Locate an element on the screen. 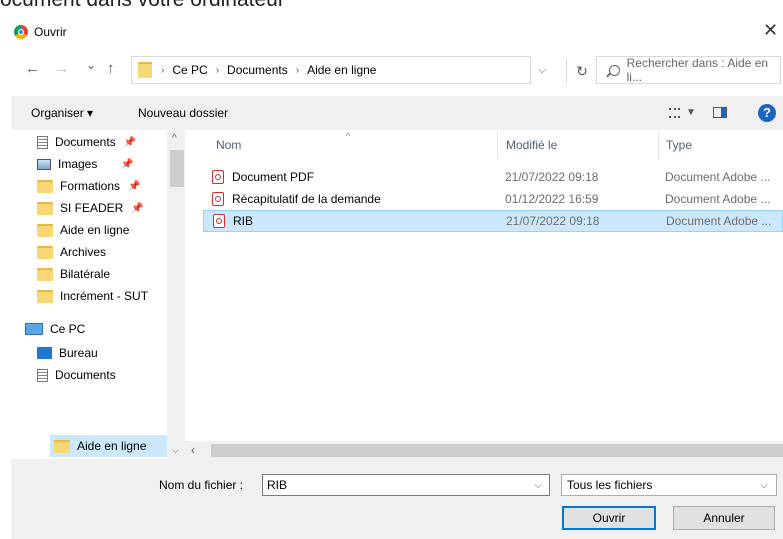 Image resolution: width=783 pixels, height=539 pixels. breadcrumb-aide-en-ligne: Aide en ligne is located at coordinates (341, 70).